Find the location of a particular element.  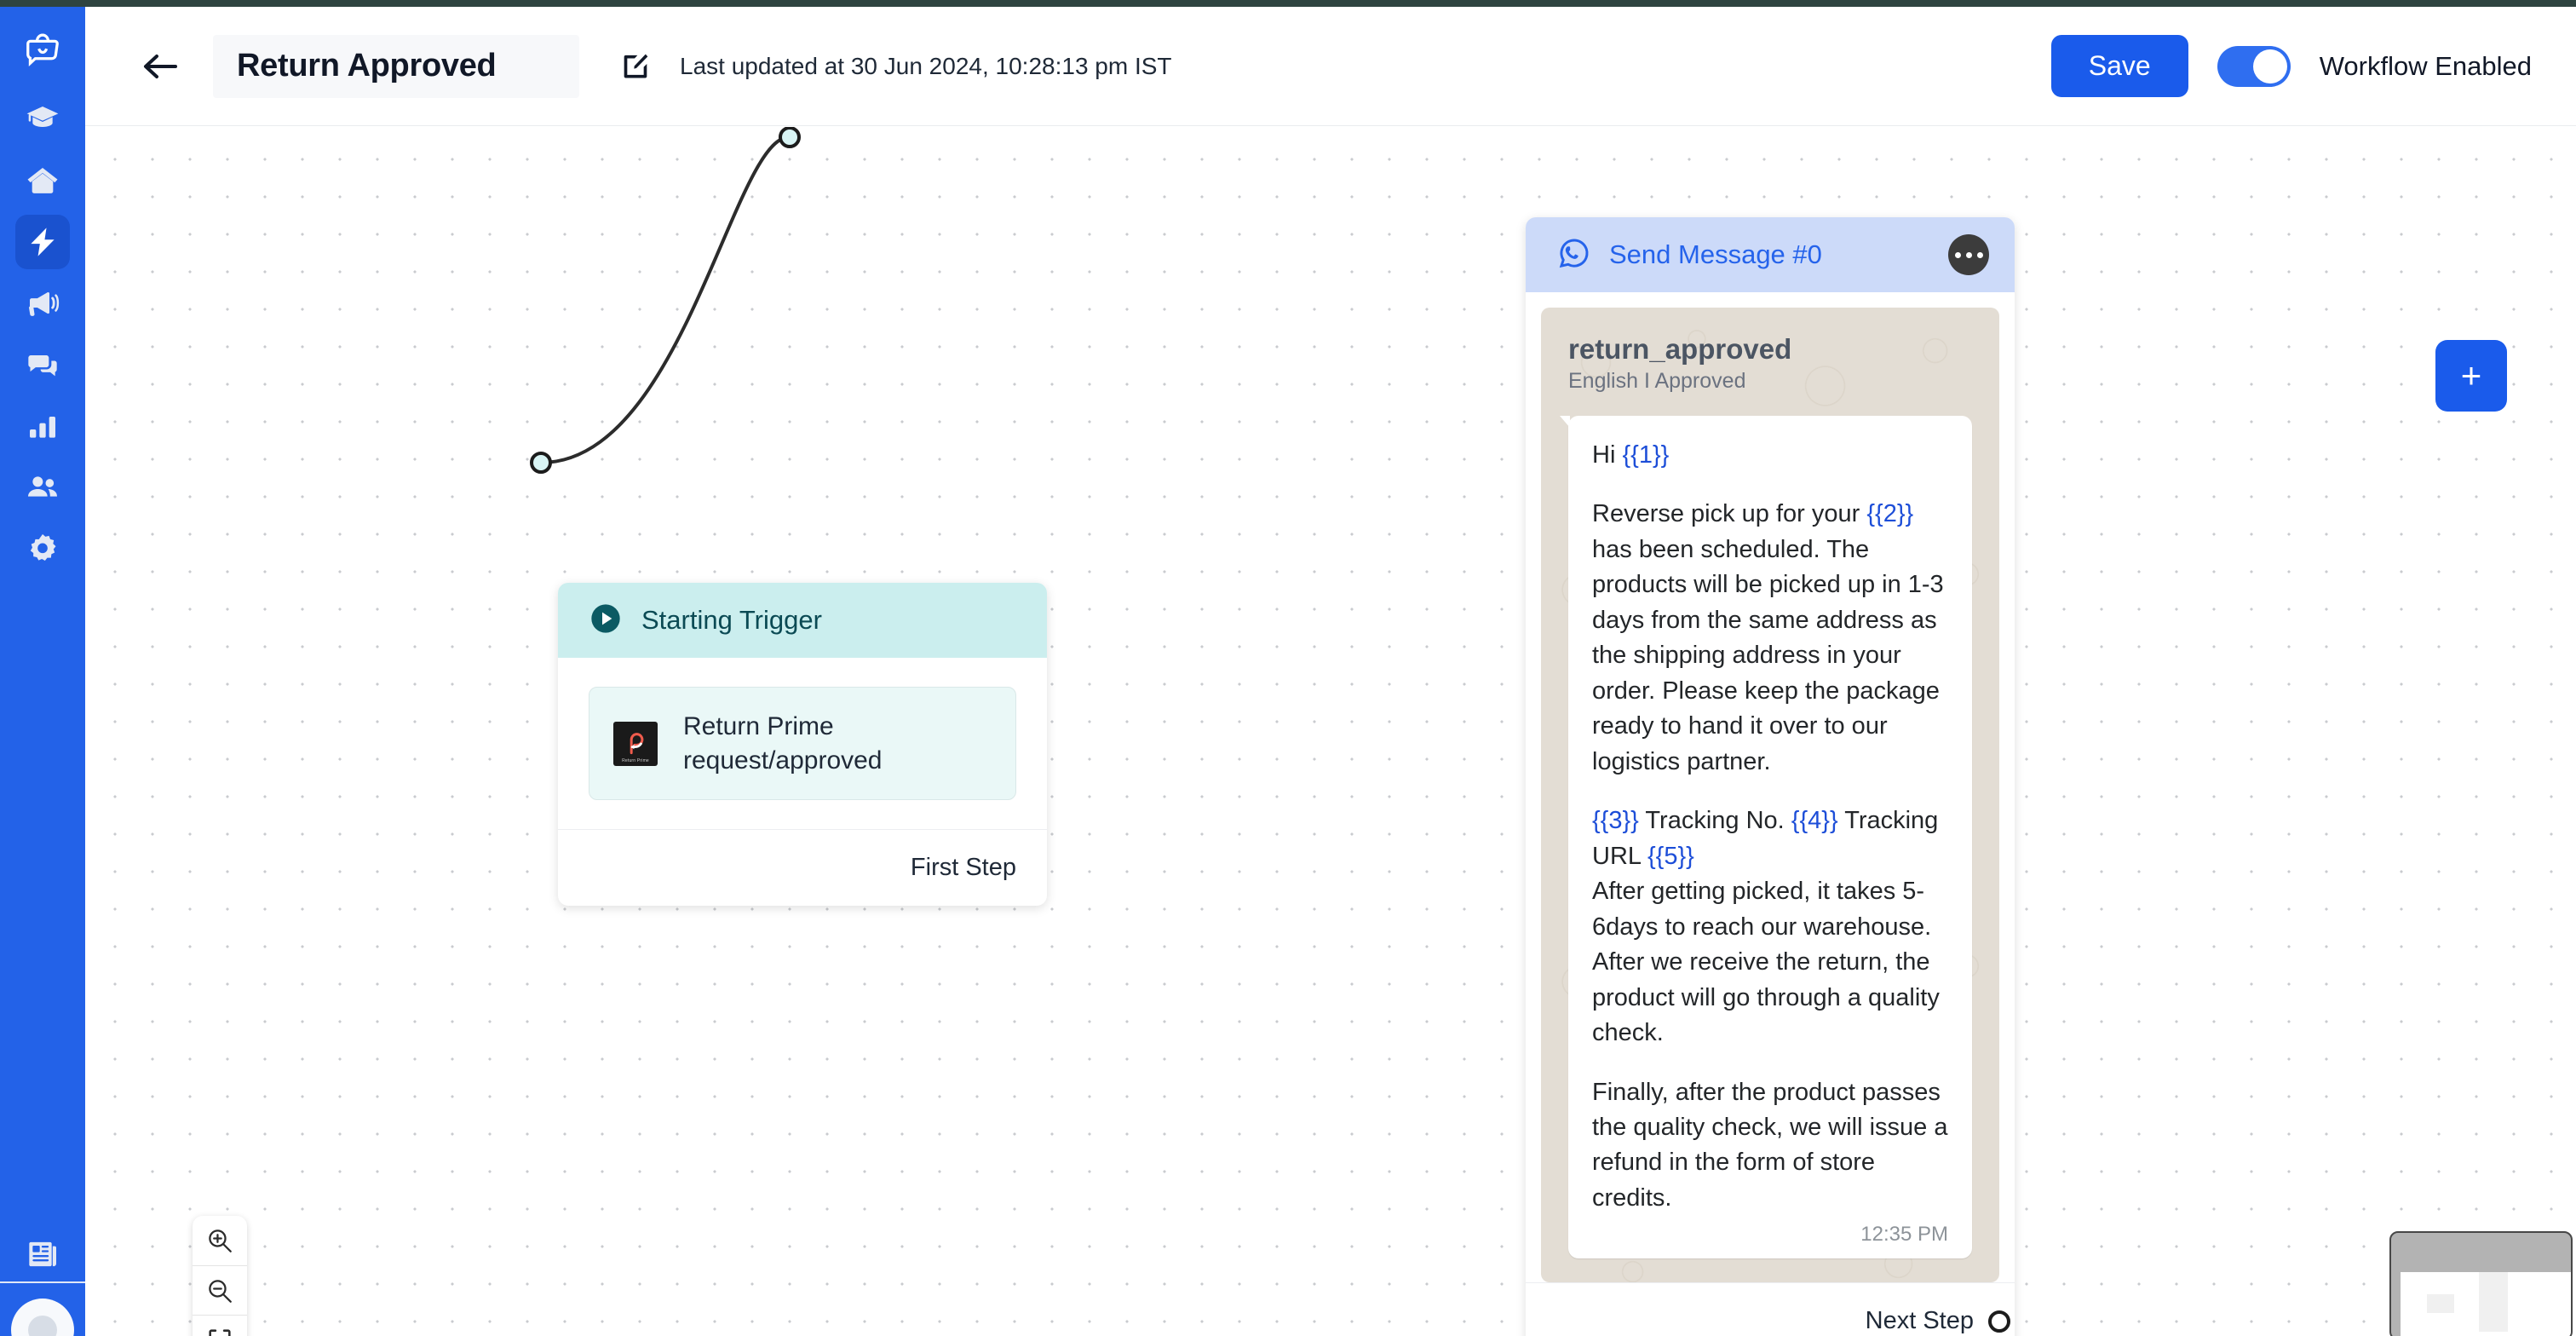

kebab-menu-icon is located at coordinates (1969, 254).